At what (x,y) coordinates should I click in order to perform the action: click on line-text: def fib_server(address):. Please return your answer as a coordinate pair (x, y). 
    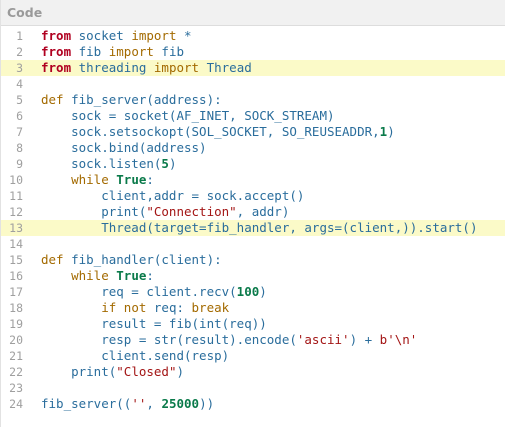
    Looking at the image, I should click on (131, 100).